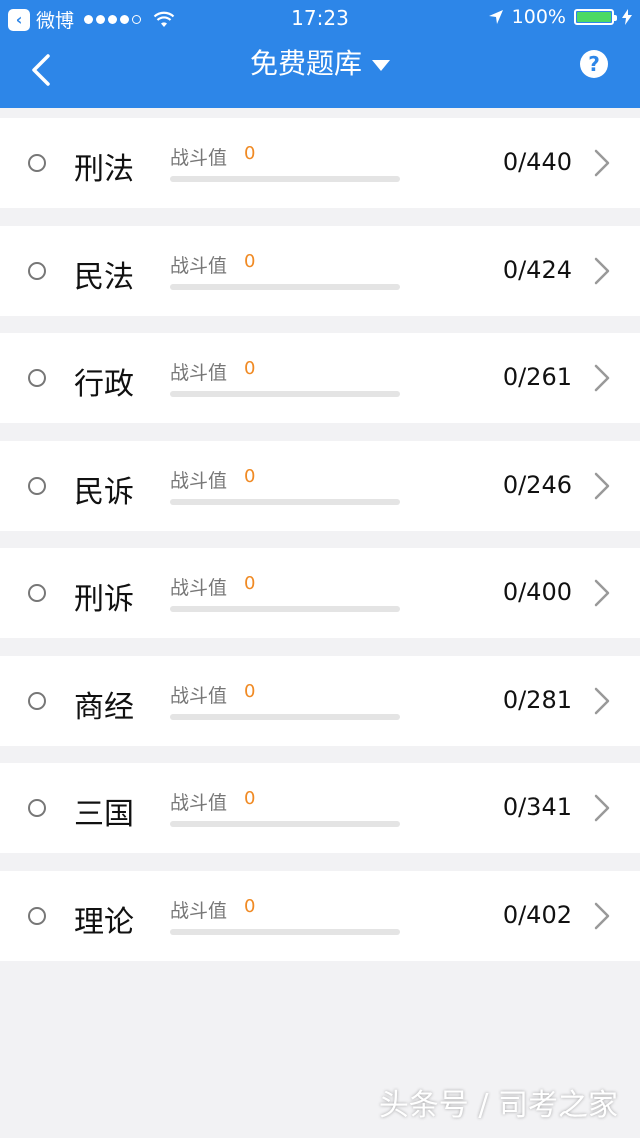 The image size is (640, 1138). Describe the element at coordinates (537, 592) in the screenshot. I see `question-count: 0/400` at that location.